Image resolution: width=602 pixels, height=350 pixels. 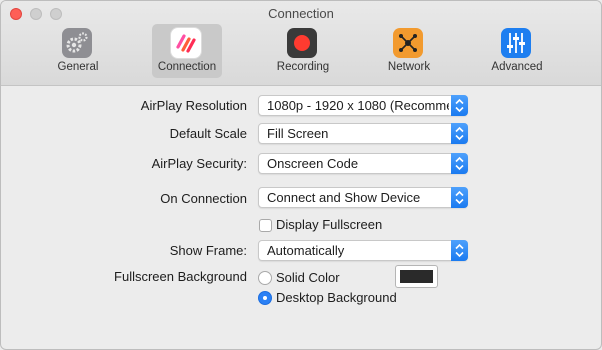 What do you see at coordinates (344, 197) in the screenshot?
I see `on-connection-value: Connect and Show Device` at bounding box center [344, 197].